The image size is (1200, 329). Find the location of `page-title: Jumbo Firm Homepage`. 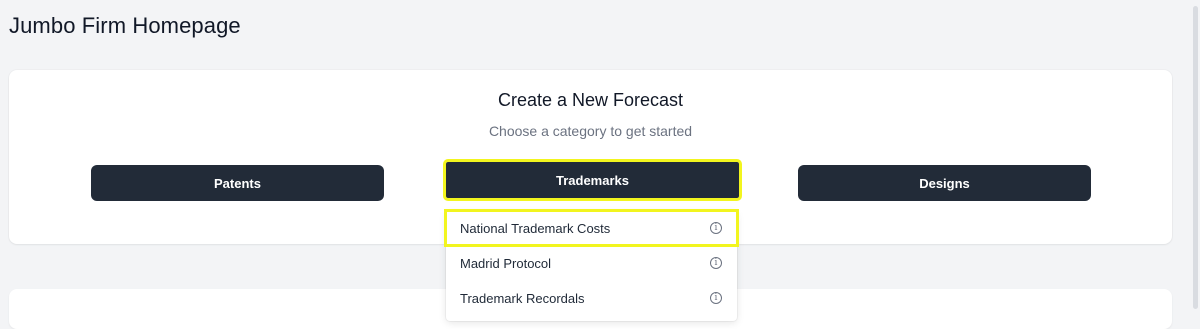

page-title: Jumbo Firm Homepage is located at coordinates (125, 25).